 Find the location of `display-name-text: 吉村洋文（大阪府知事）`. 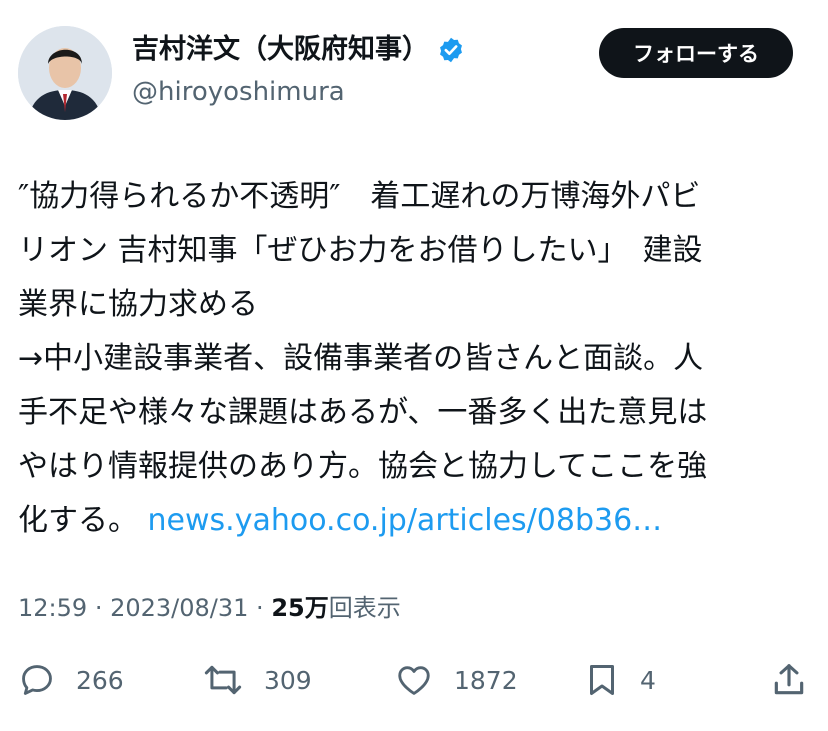

display-name-text: 吉村洋文（大阪府知事） is located at coordinates (280, 49).